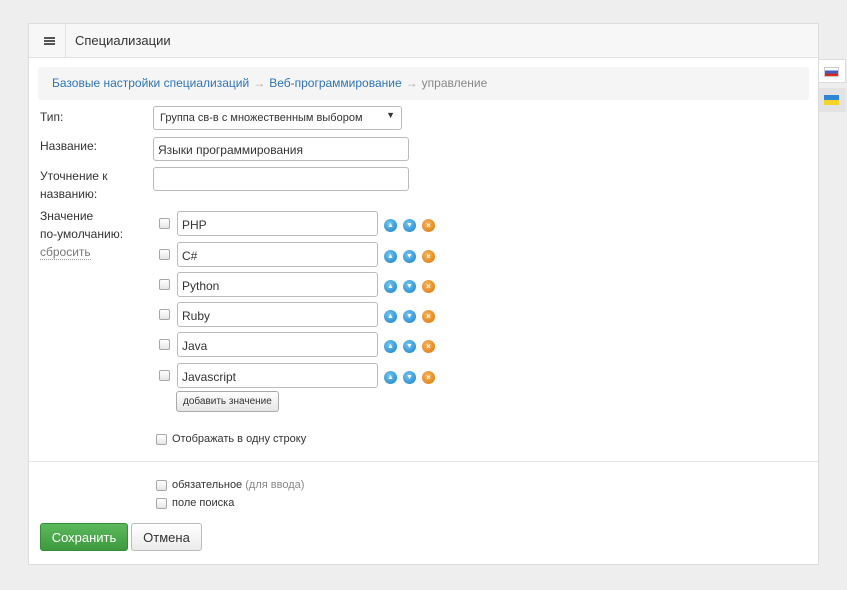 The height and width of the screenshot is (590, 847). I want to click on breadcrumb-link-web-programming: Веб-программирование, so click(335, 83).